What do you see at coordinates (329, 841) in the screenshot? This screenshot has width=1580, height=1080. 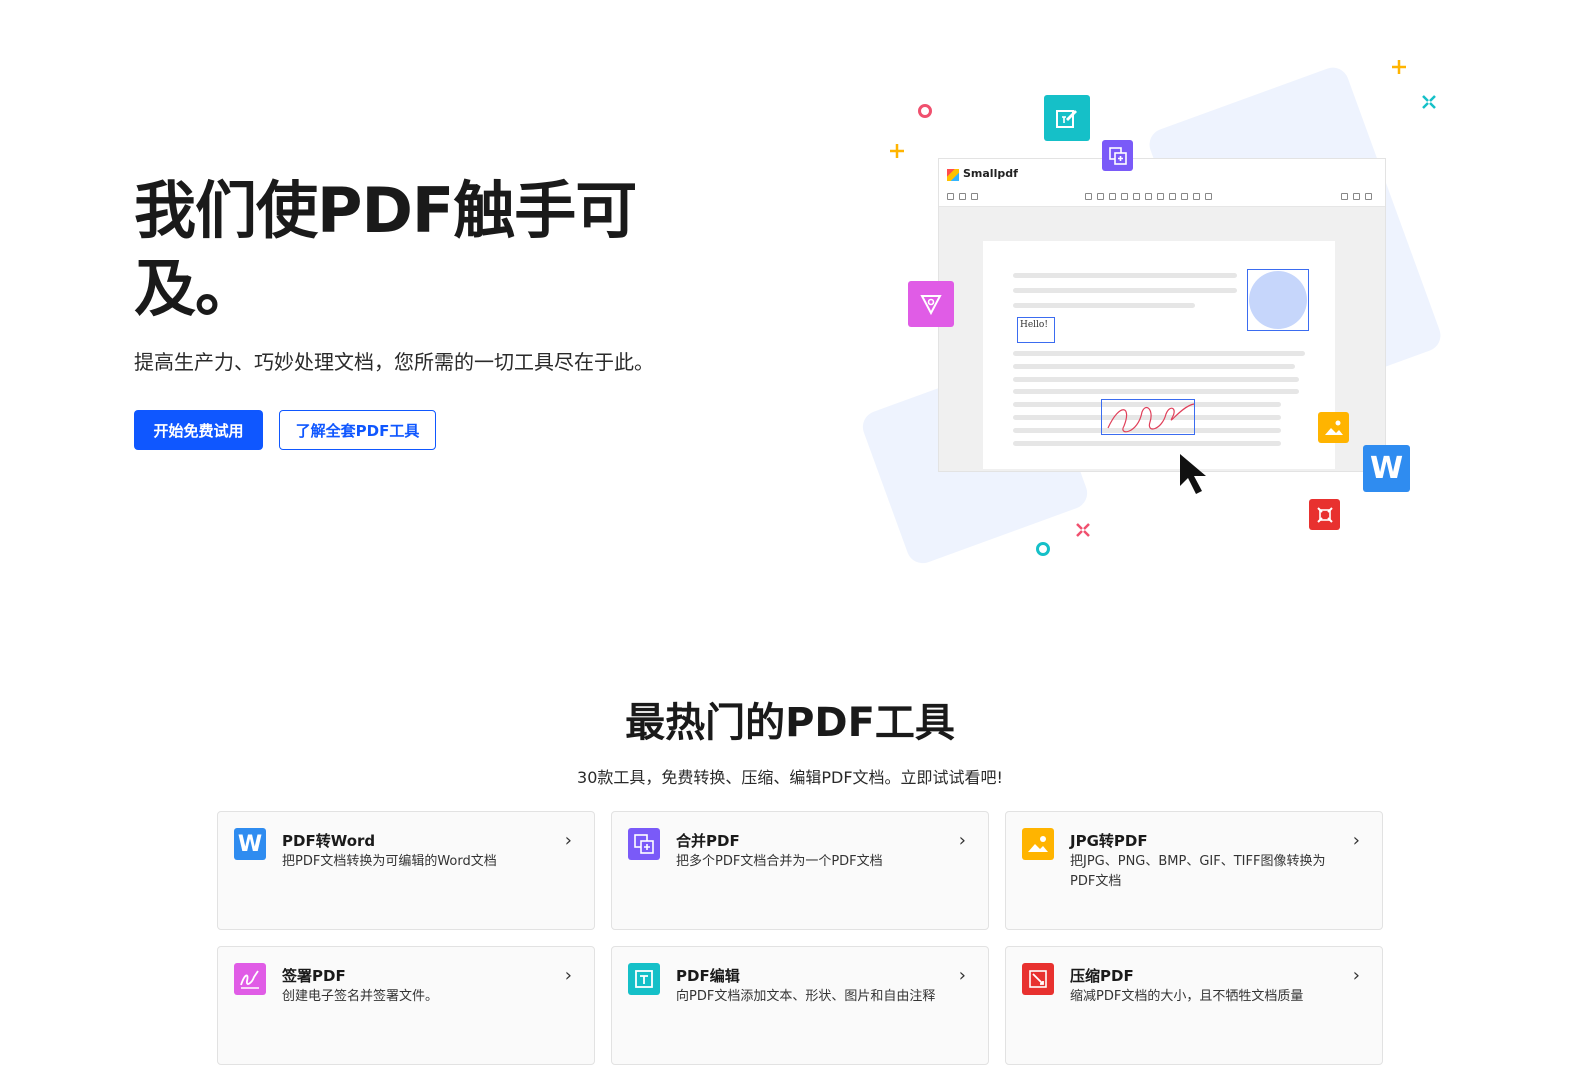 I see `tool-card-title: PDF转Word` at bounding box center [329, 841].